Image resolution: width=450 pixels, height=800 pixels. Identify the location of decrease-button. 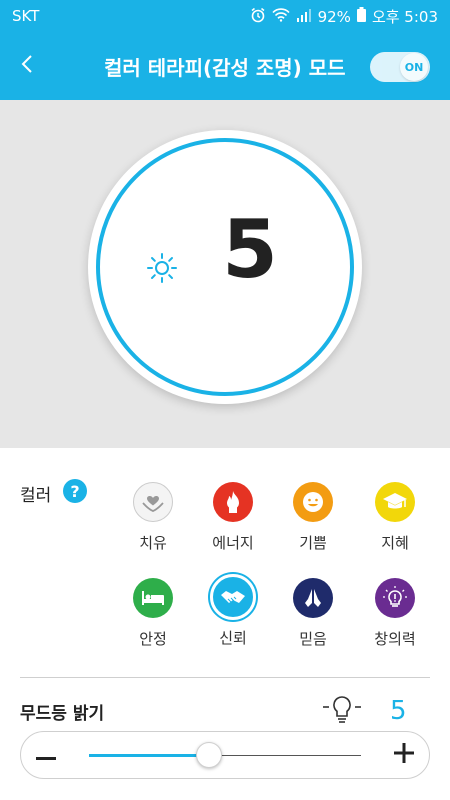
(46, 755).